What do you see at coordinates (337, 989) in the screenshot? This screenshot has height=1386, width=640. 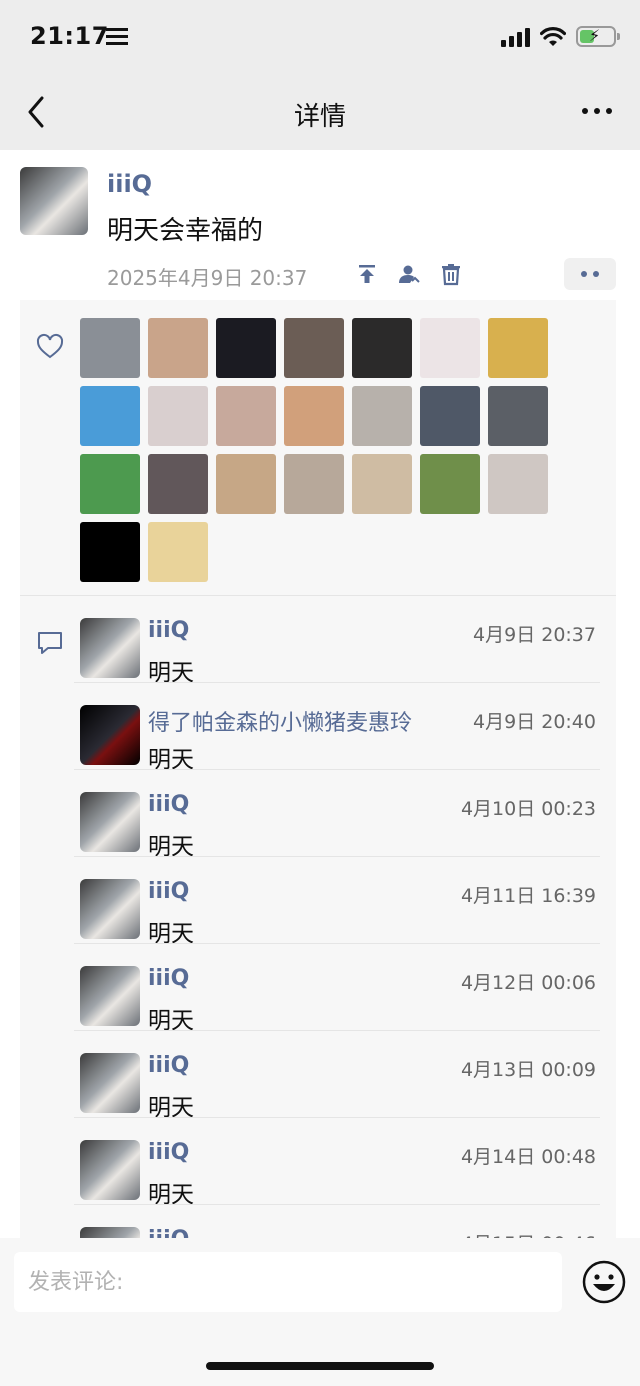 I see `comment-item: iiiQ 4月12日 00:06 明天` at bounding box center [337, 989].